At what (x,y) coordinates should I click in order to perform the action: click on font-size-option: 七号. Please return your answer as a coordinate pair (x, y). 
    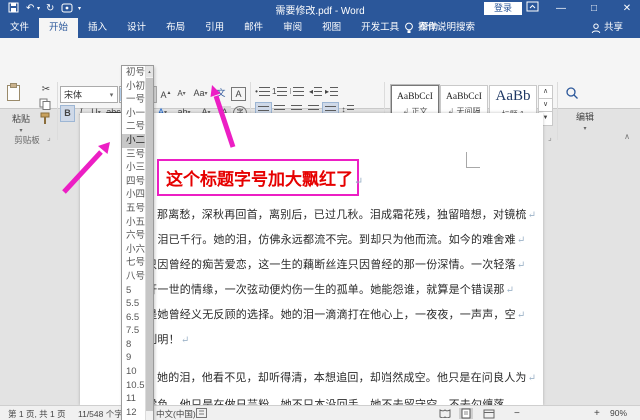
    Looking at the image, I should click on (133, 263).